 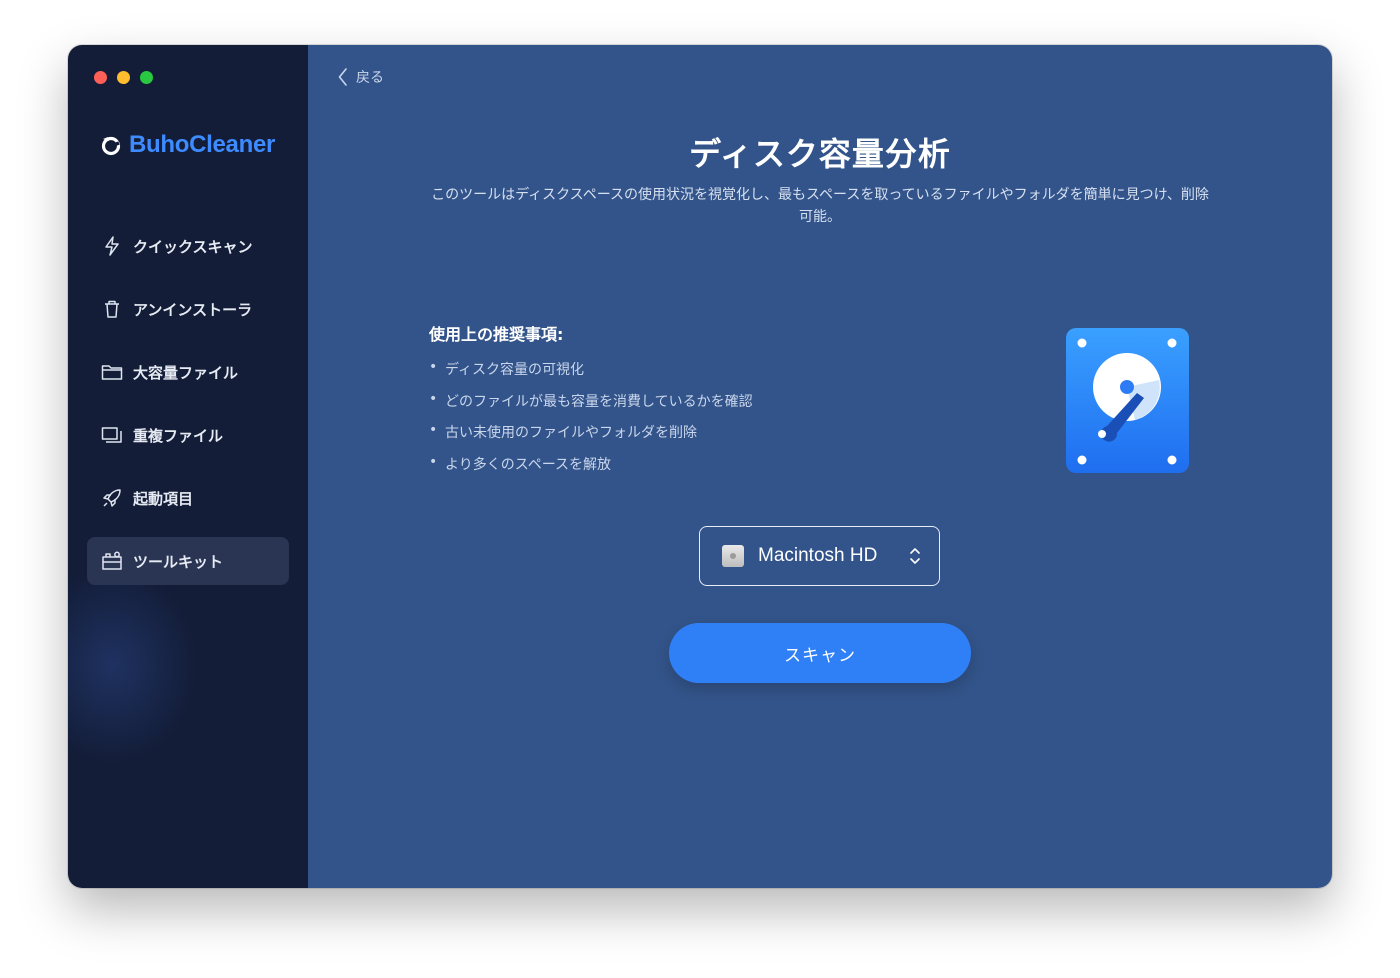 I want to click on toolkit-icon, so click(x=112, y=561).